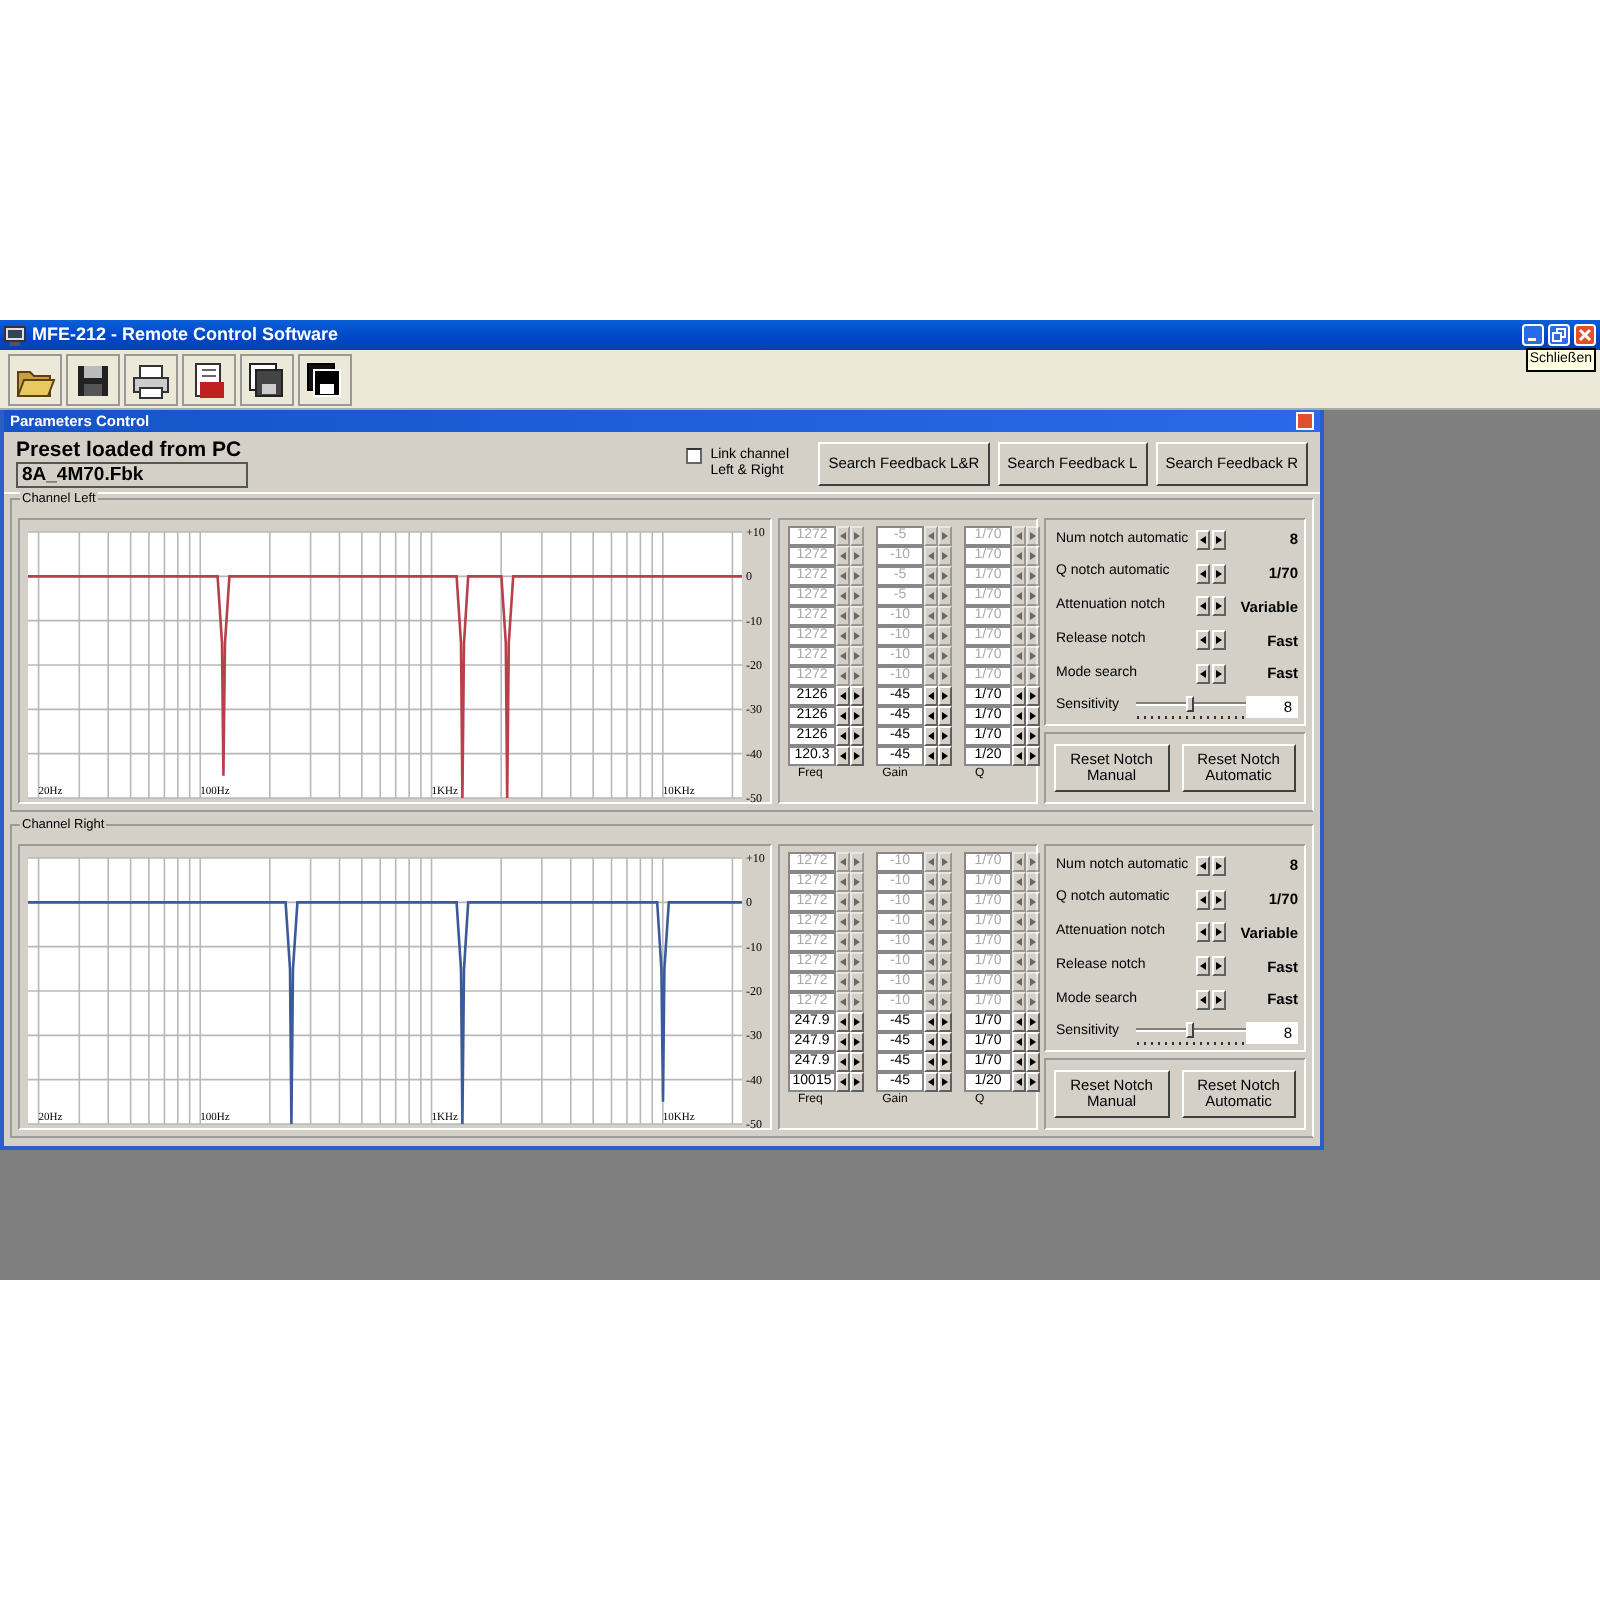  I want to click on minimize-button, so click(1533, 335).